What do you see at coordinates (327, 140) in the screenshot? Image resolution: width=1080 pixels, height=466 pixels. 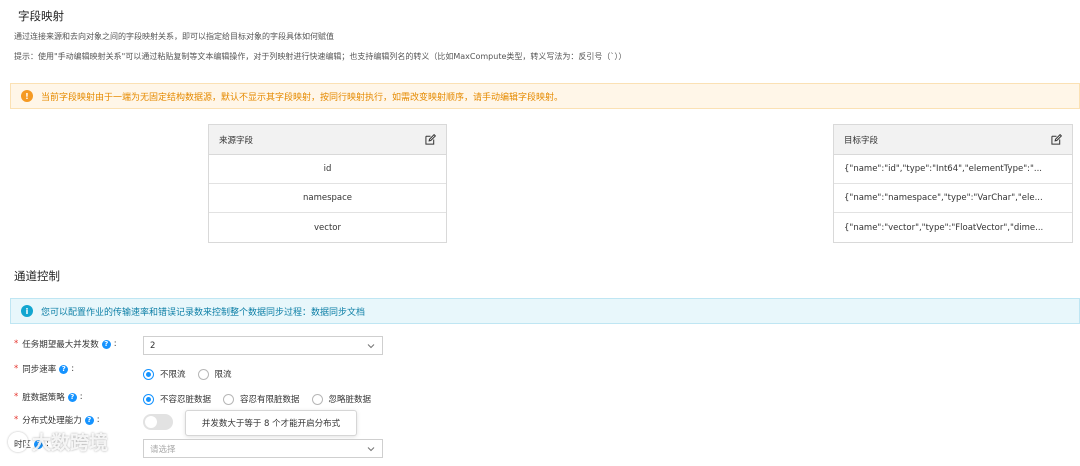 I see `source-fields-header: 来源字段` at bounding box center [327, 140].